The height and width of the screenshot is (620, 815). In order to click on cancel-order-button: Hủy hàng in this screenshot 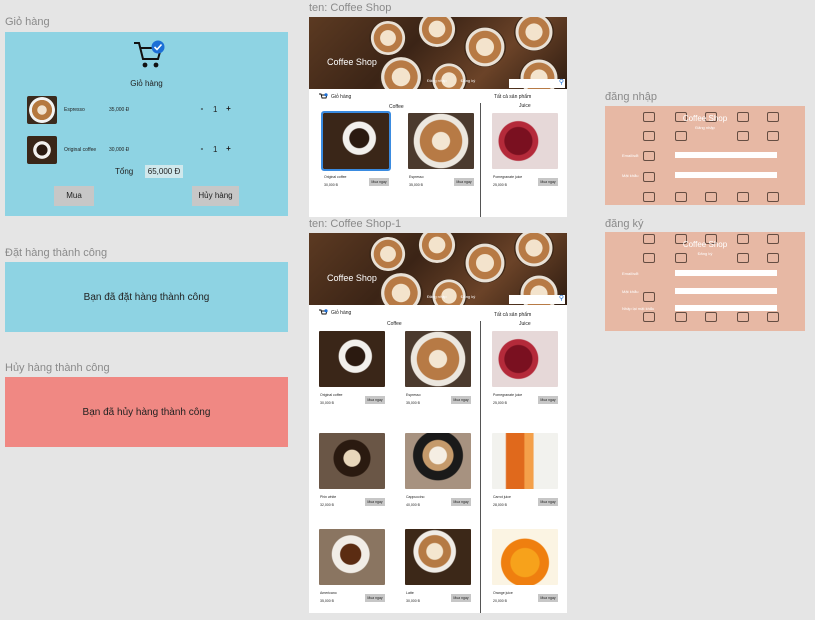, I will do `click(215, 196)`.